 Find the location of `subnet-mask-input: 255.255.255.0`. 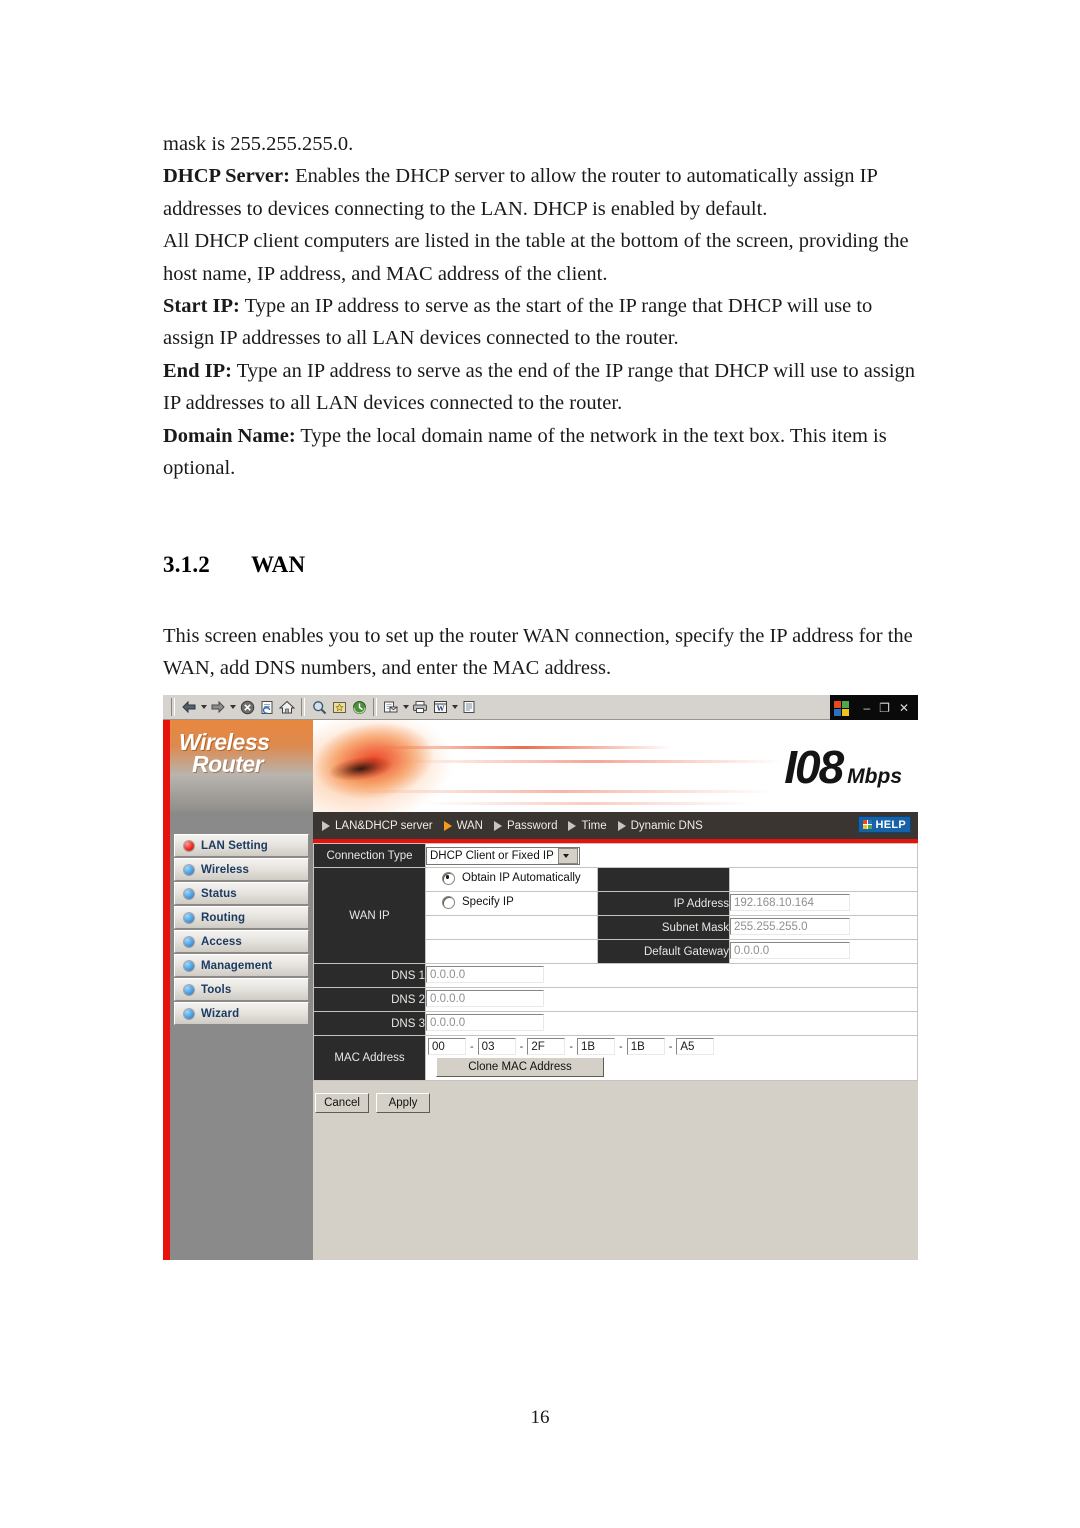

subnet-mask-input: 255.255.255.0 is located at coordinates (790, 926).